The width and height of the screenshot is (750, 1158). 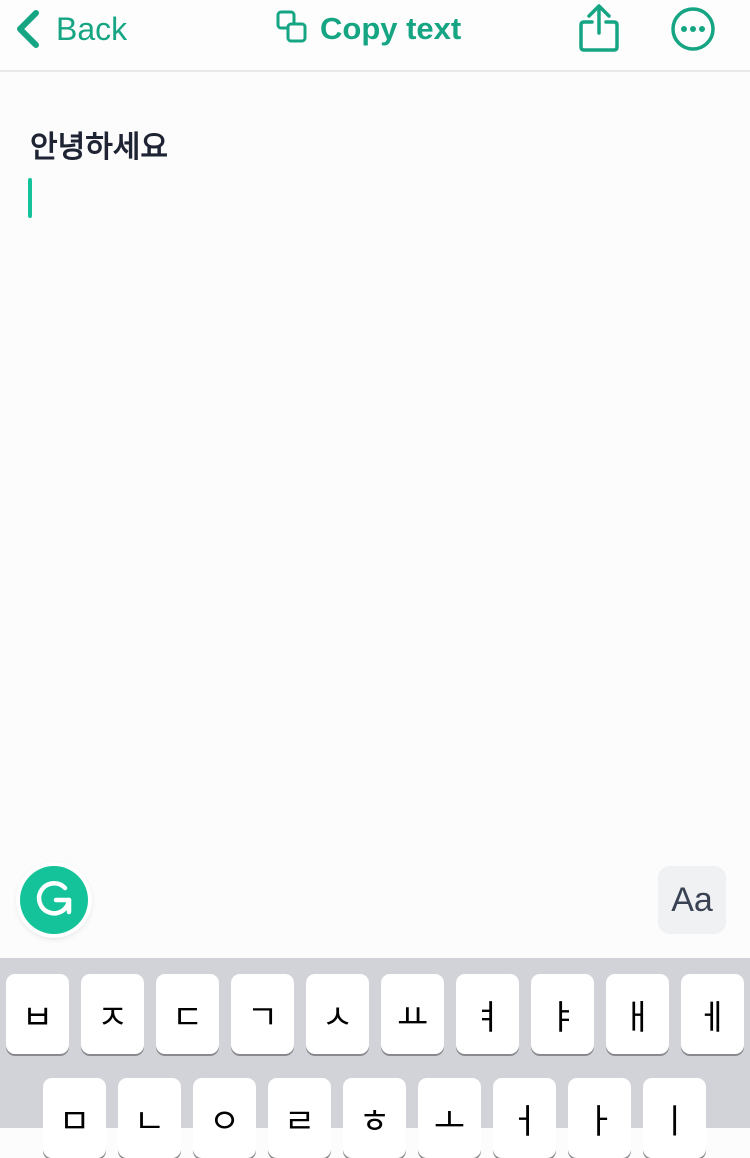 I want to click on key: ㅔ, so click(x=712, y=1014).